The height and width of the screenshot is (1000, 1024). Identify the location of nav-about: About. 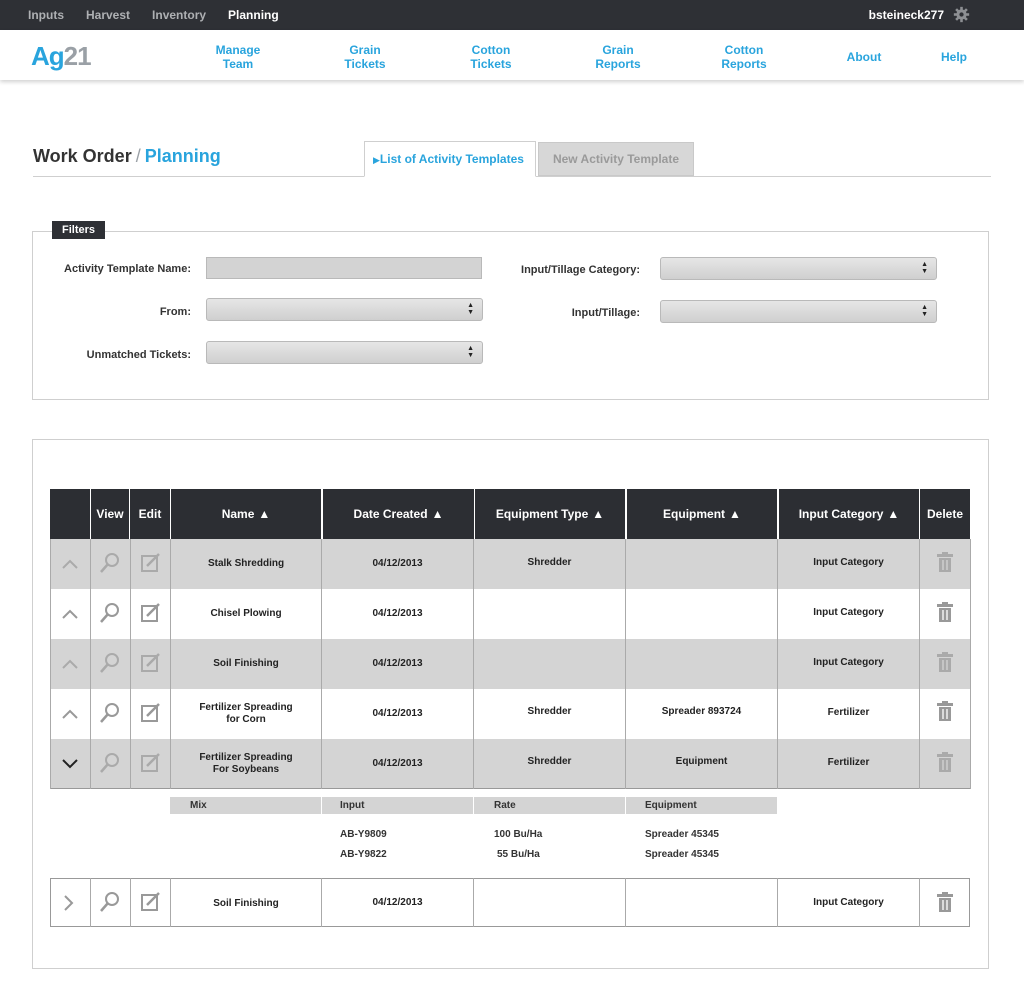
(864, 57).